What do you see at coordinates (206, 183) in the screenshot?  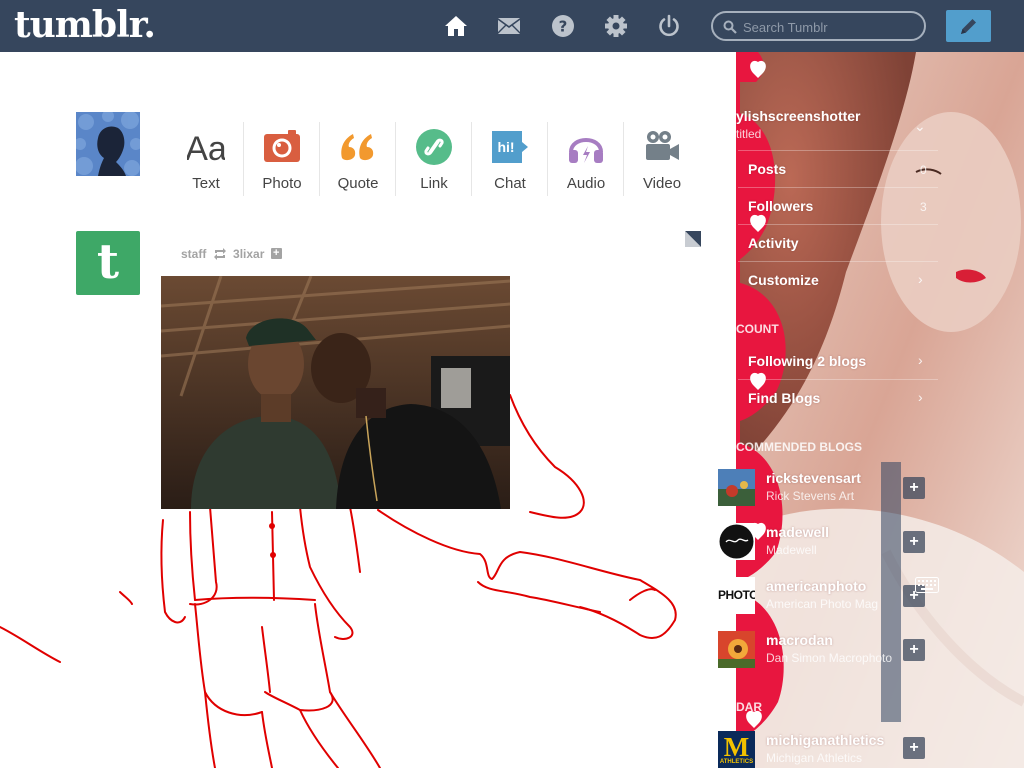 I see `post-type-label: Text` at bounding box center [206, 183].